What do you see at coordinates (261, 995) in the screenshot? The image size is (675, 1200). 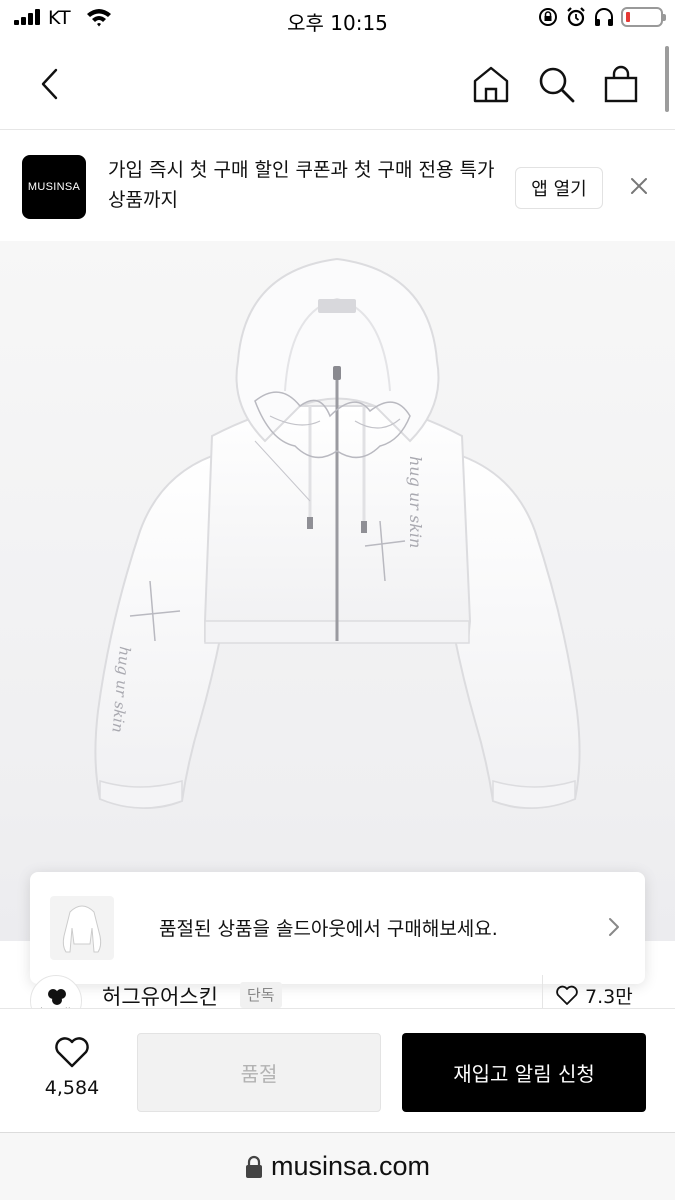 I see `exclusive-badge: 단독` at bounding box center [261, 995].